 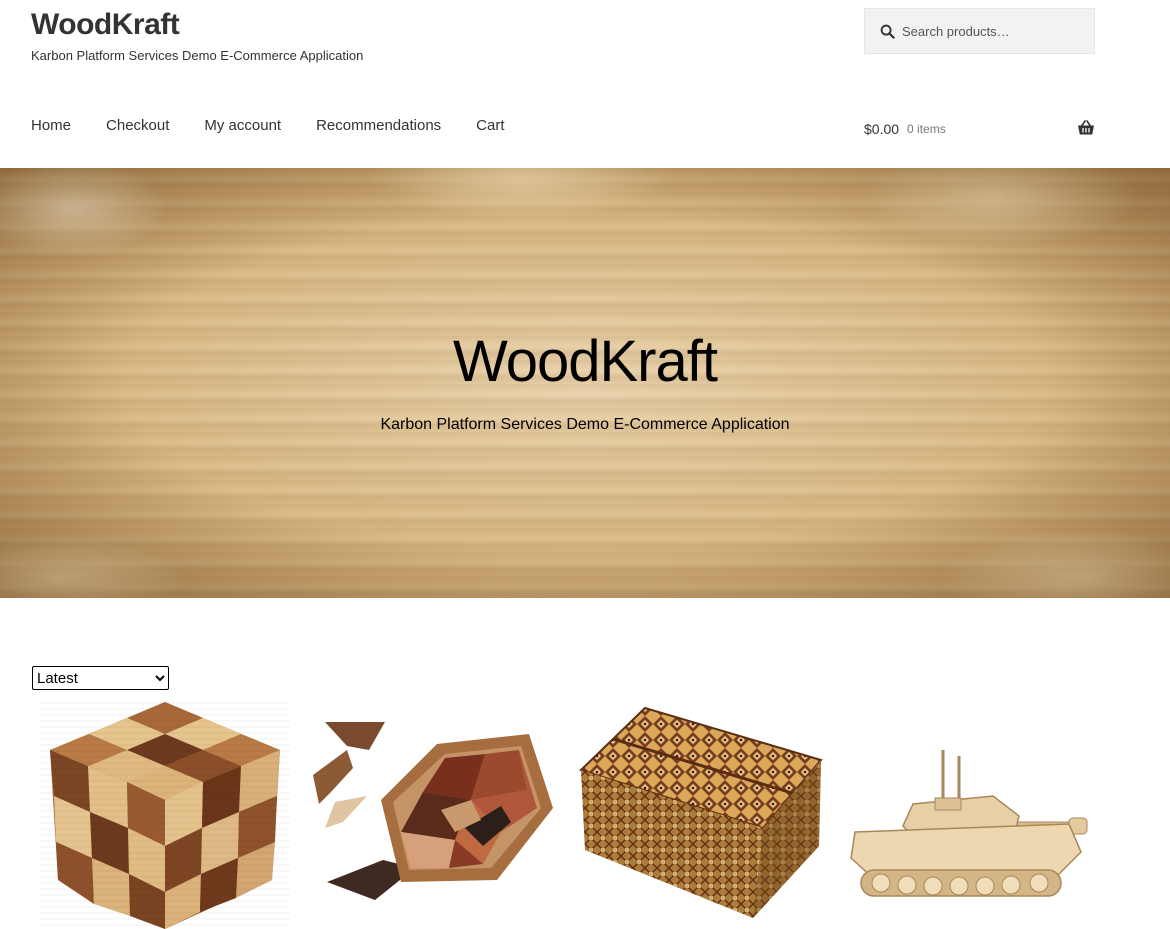 What do you see at coordinates (701, 812) in the screenshot?
I see `japanese-puzzle-box-image` at bounding box center [701, 812].